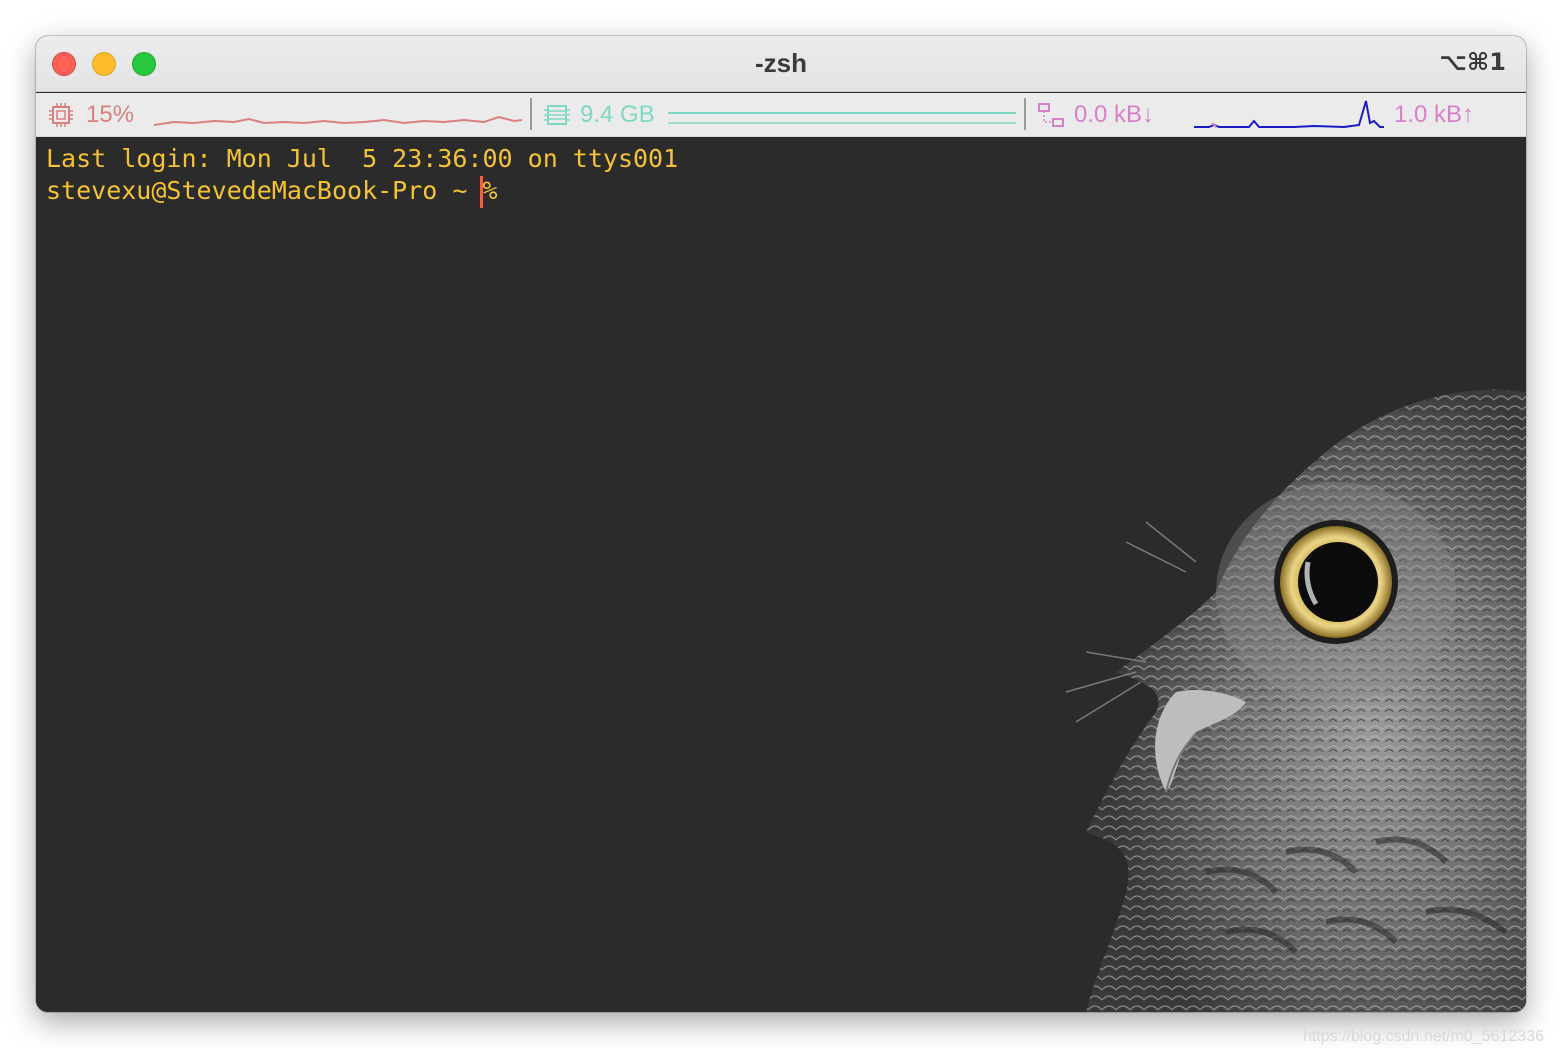 The width and height of the screenshot is (1562, 1048). I want to click on watermark: https://blog.csdn.net/m0_5612336, so click(1423, 1036).